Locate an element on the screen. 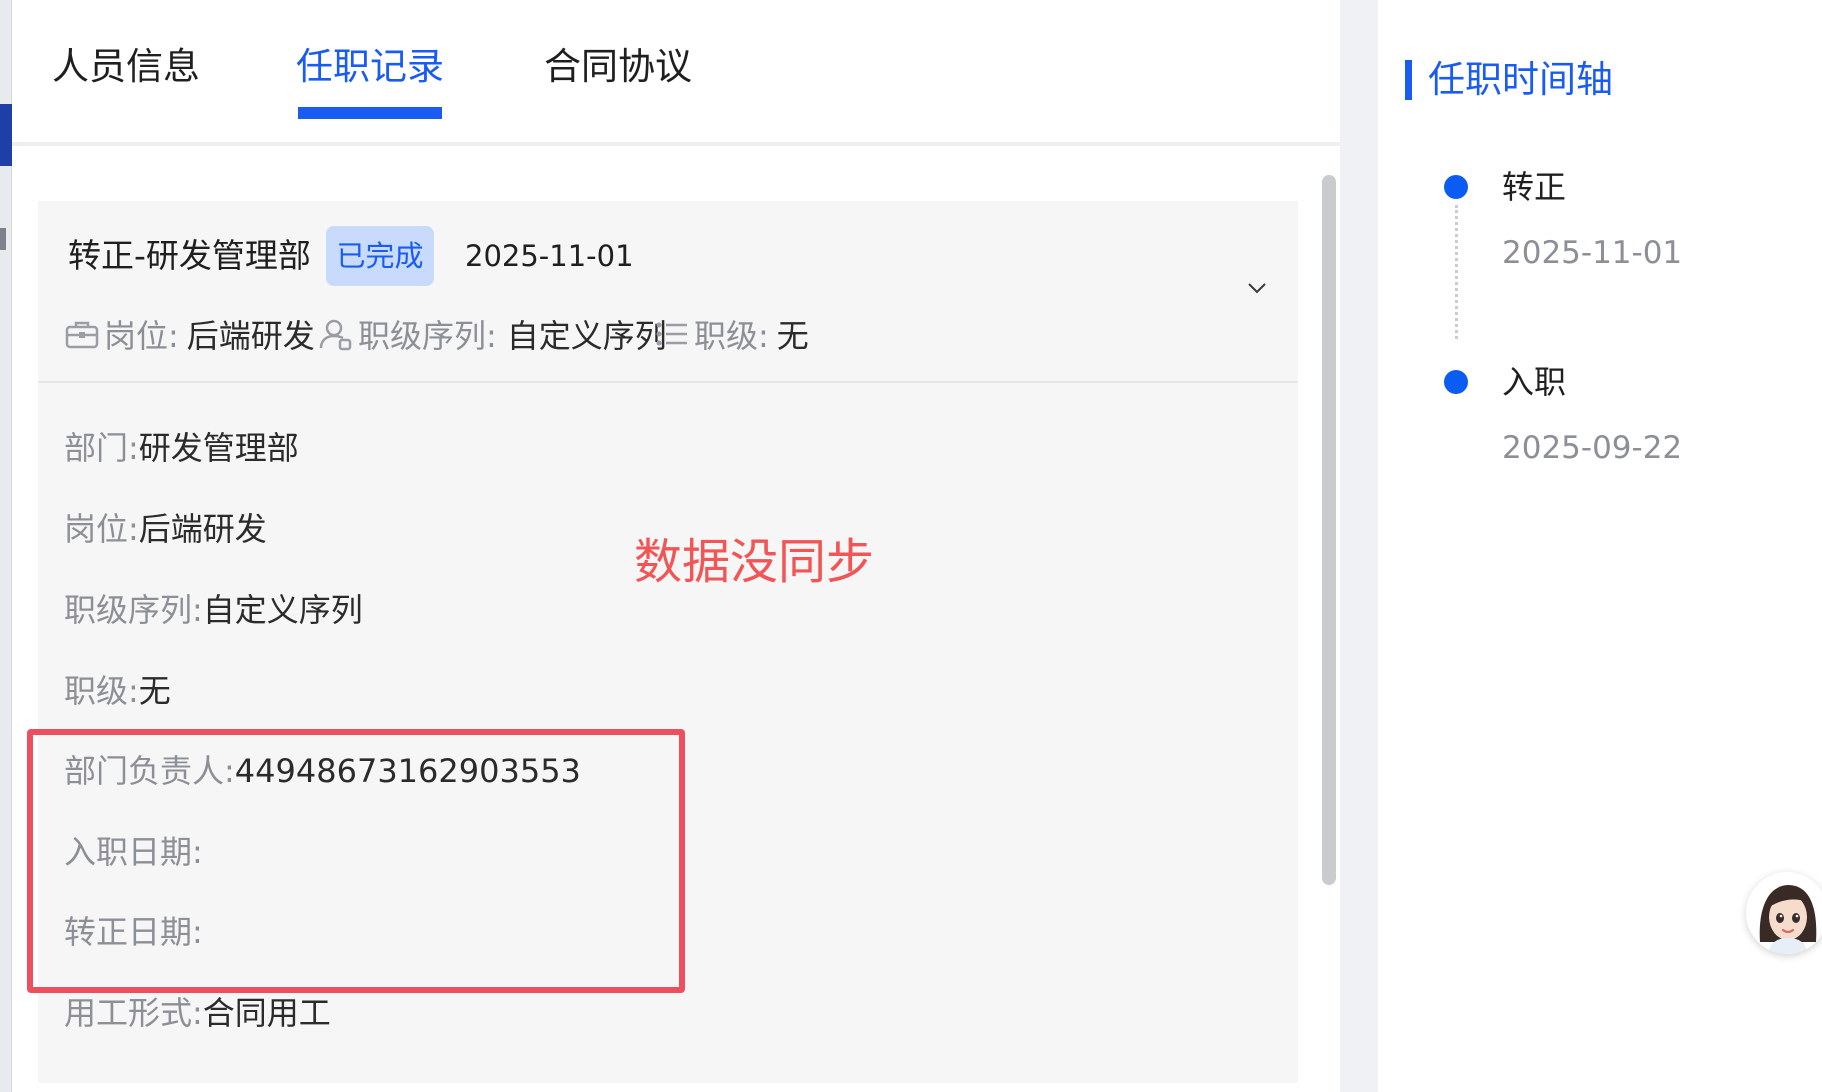  timeline-item-label: 转正 is located at coordinates (1534, 187).